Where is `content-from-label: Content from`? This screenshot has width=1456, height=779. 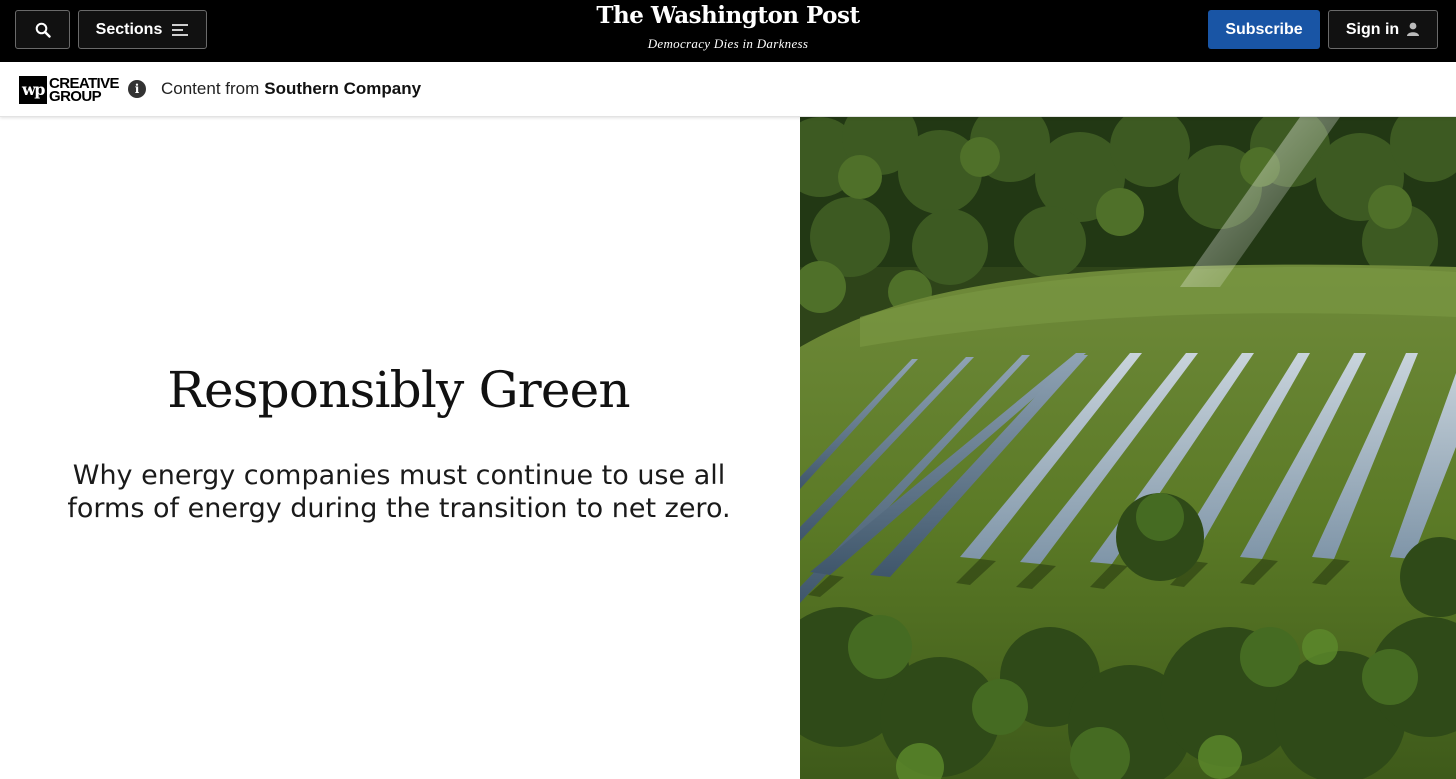
content-from-label: Content from is located at coordinates (210, 88).